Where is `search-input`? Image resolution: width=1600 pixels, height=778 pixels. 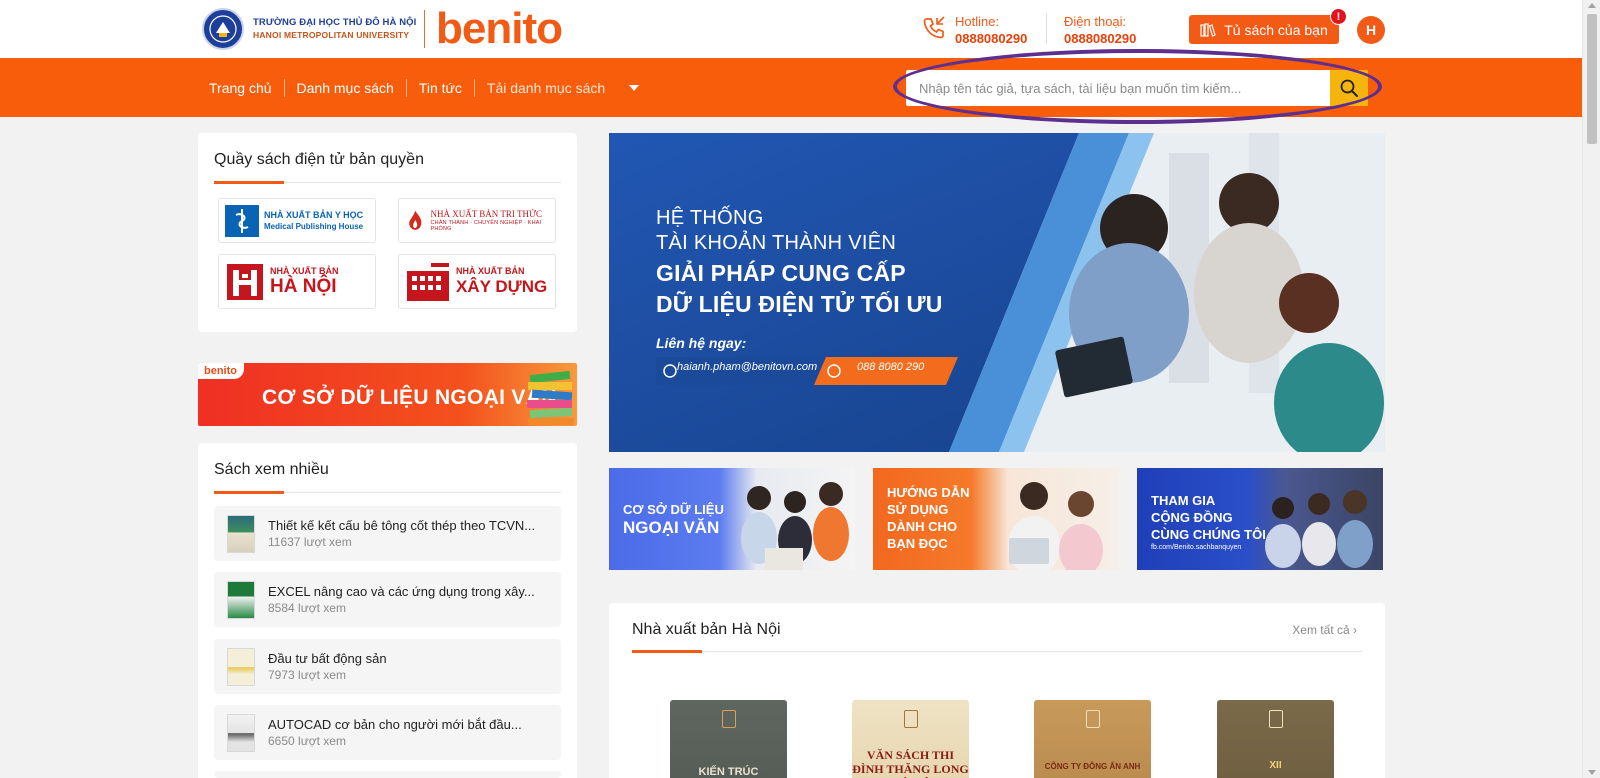 search-input is located at coordinates (1118, 88).